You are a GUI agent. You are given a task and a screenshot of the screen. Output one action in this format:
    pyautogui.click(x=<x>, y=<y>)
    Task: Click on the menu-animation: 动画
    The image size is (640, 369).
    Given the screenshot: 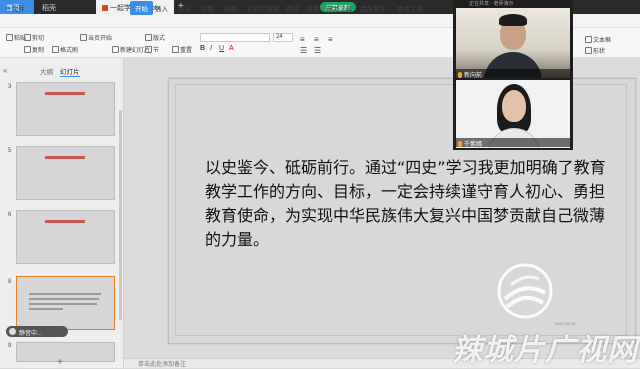 What is the action you would take?
    pyautogui.click(x=230, y=8)
    